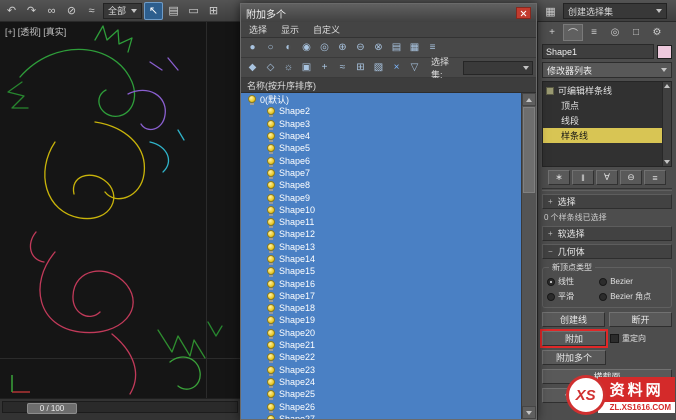  Describe the element at coordinates (573, 319) in the screenshot. I see `create-line-button: 创建线` at that location.